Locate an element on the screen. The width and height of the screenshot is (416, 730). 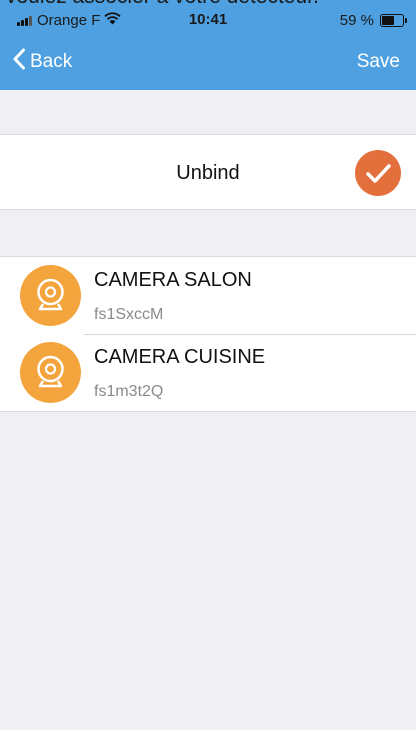
device-code: fs1m3t2Q is located at coordinates (129, 391).